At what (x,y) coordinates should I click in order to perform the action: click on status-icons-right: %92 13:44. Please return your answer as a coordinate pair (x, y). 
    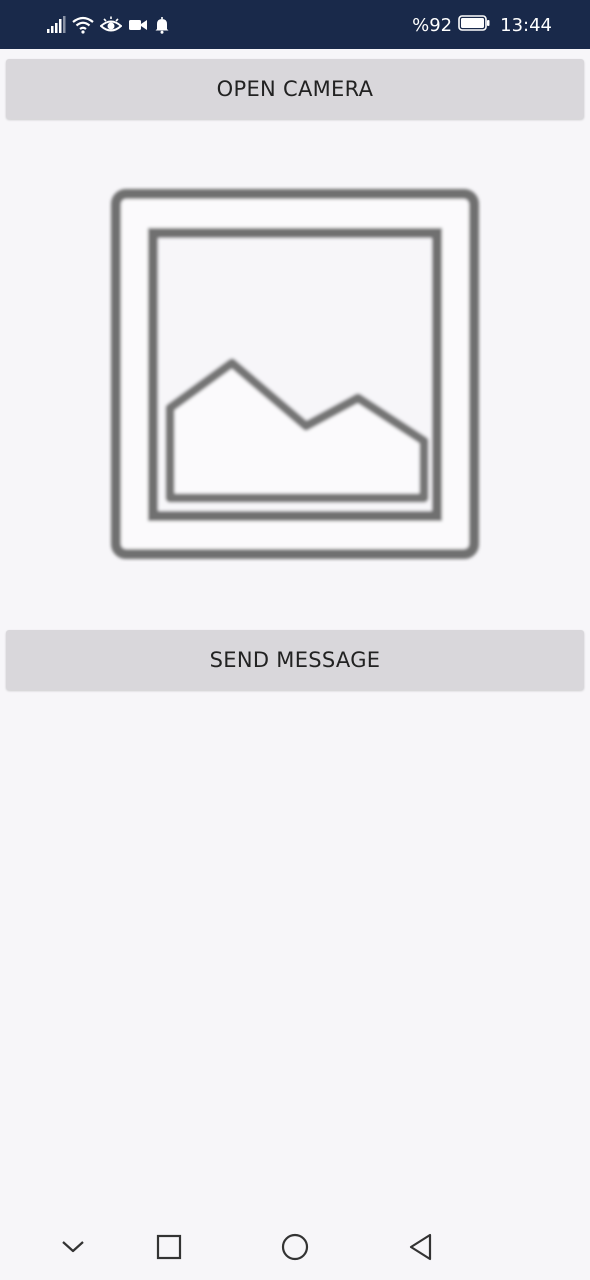
    Looking at the image, I should click on (482, 25).